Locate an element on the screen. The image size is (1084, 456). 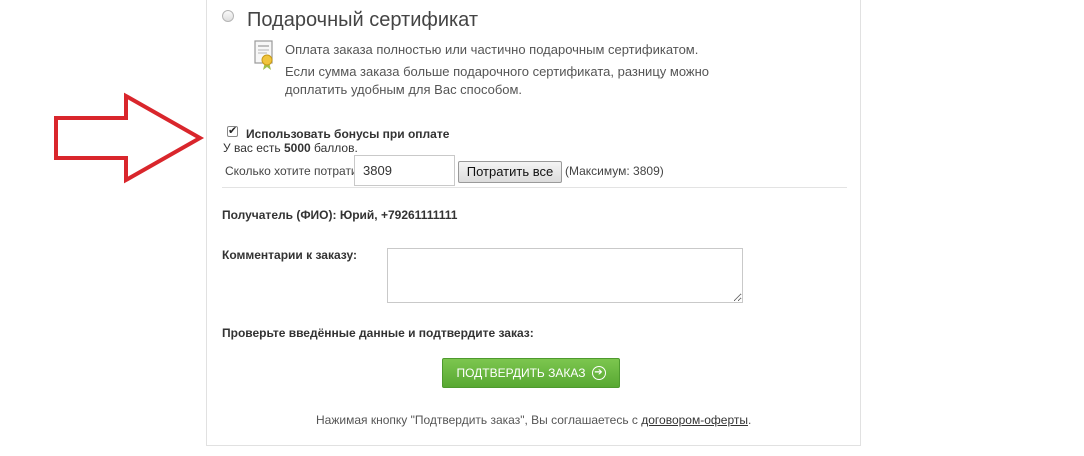
arrow-right-circle-icon: ➔ is located at coordinates (598, 373).